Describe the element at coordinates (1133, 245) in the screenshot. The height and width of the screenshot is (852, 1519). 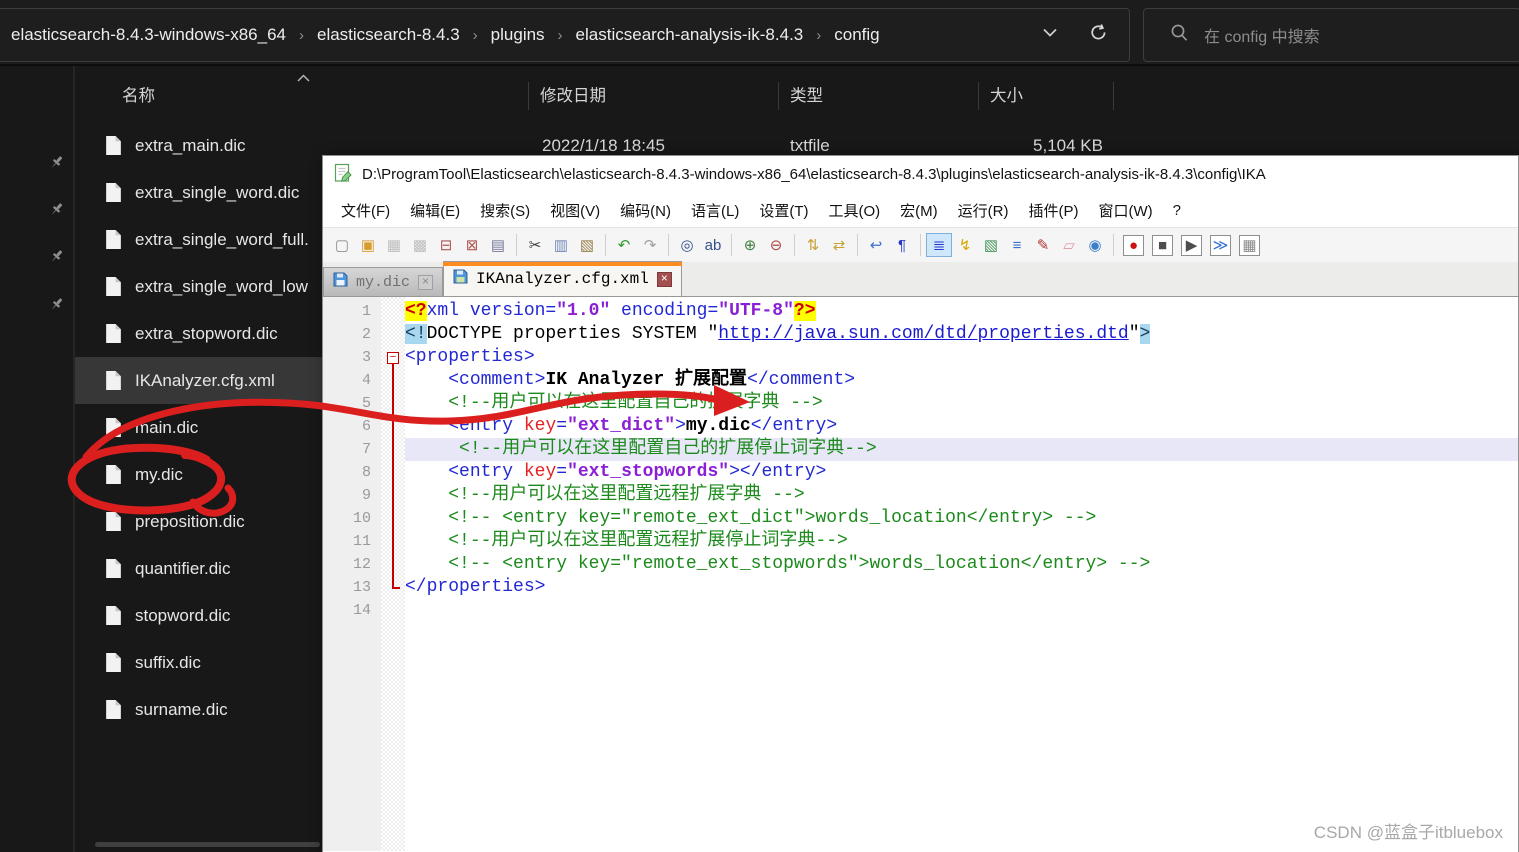
I see `macro-record-icon: ●` at that location.